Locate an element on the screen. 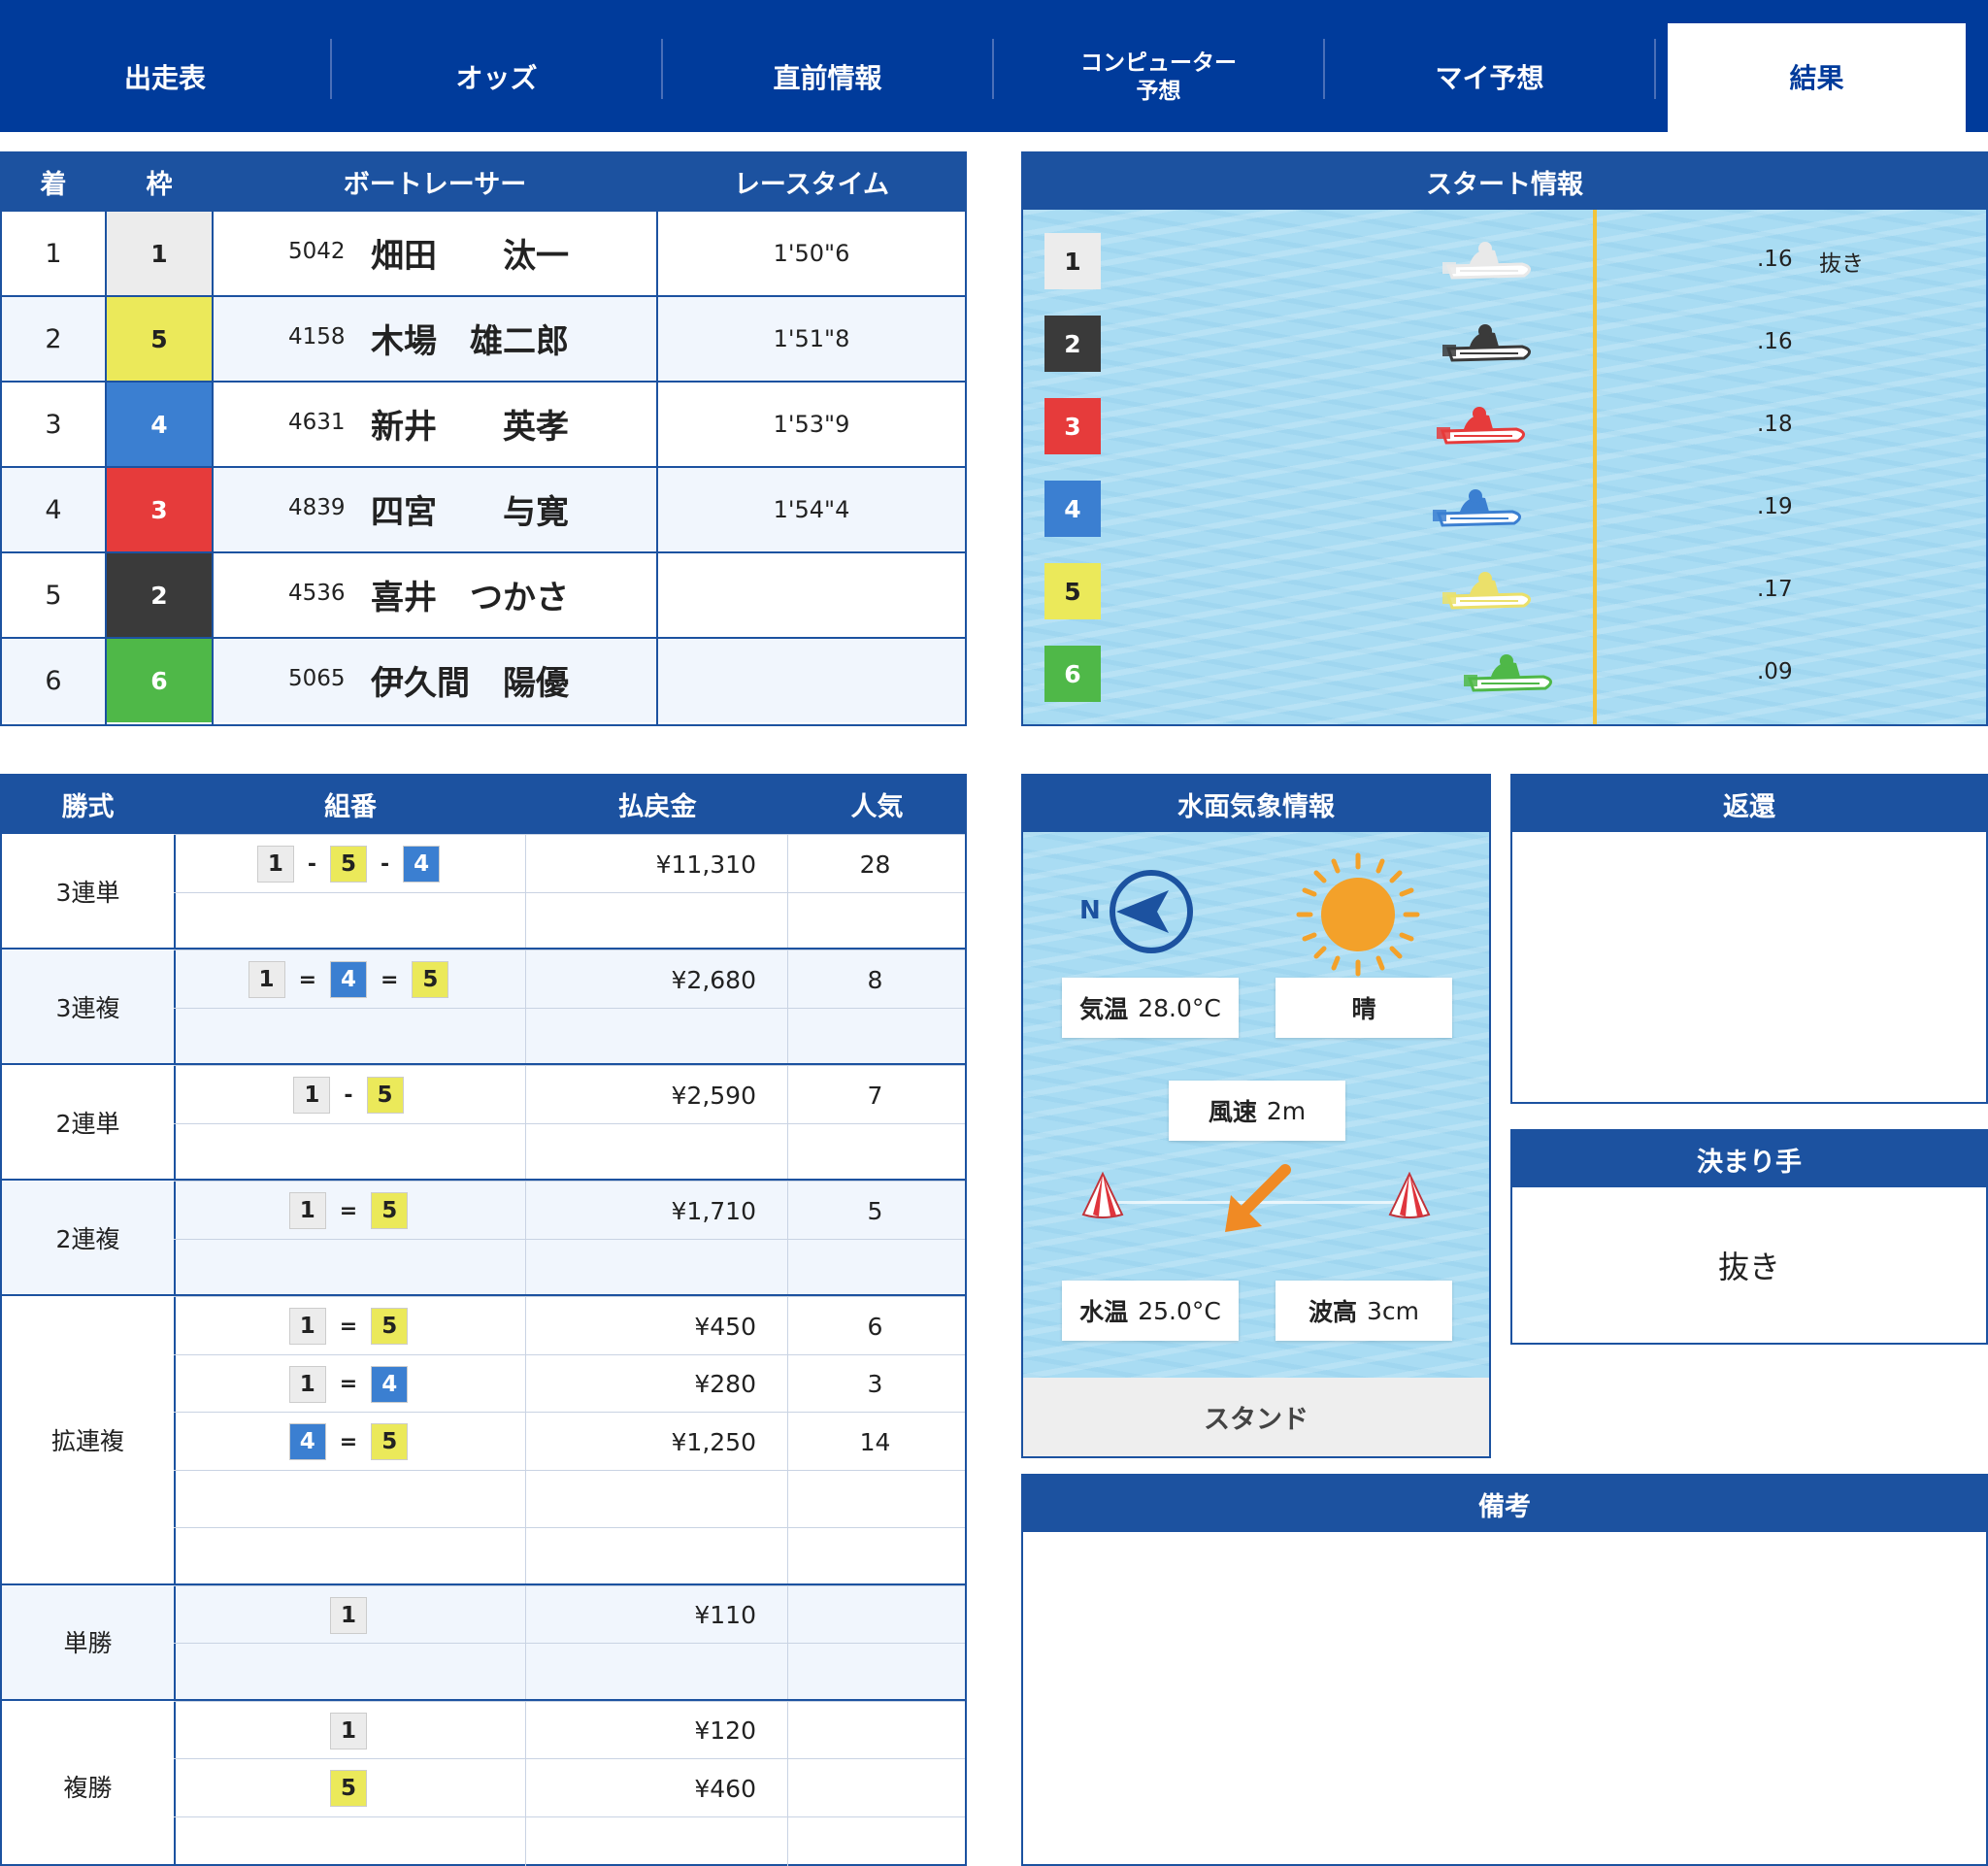 The height and width of the screenshot is (1866, 1988). payout-section: 単勝 1 ¥110 is located at coordinates (484, 1641).